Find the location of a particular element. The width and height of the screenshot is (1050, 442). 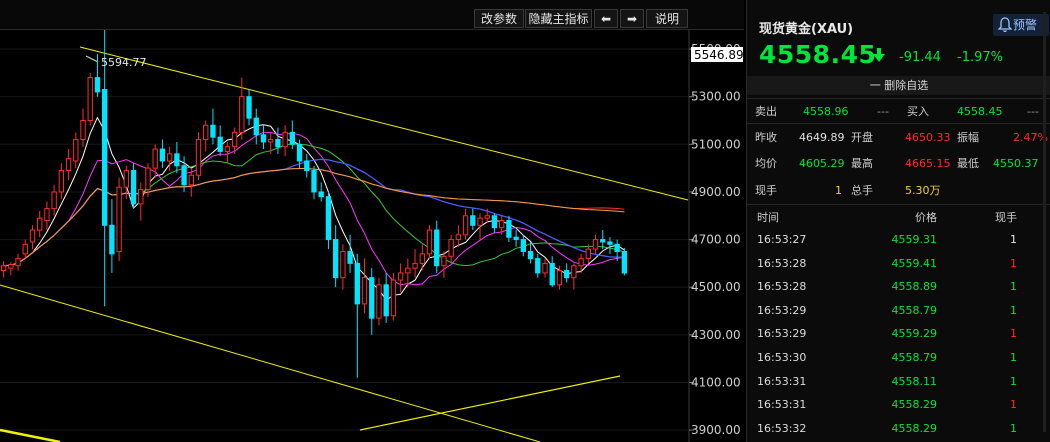

chart-toolbar: 改参数 隐藏主指标 ⬅ ➡ 说明 is located at coordinates (372, 15).